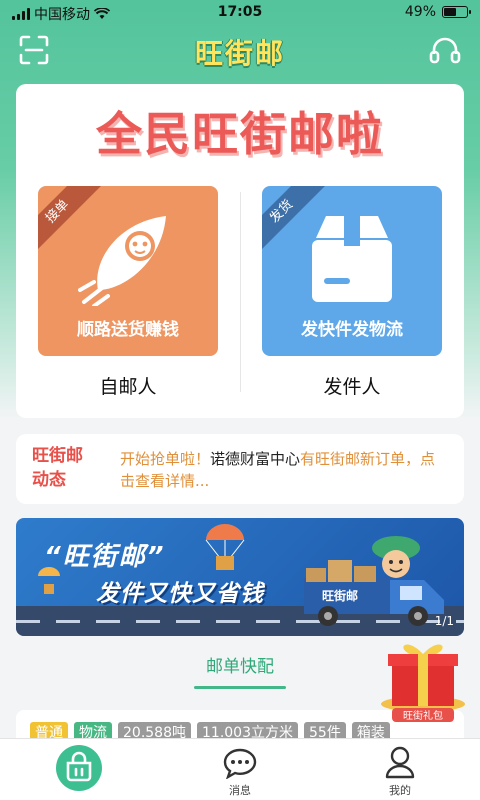 The image size is (480, 800). I want to click on courier-tile: 接单 顺路送货赚钱, so click(128, 271).